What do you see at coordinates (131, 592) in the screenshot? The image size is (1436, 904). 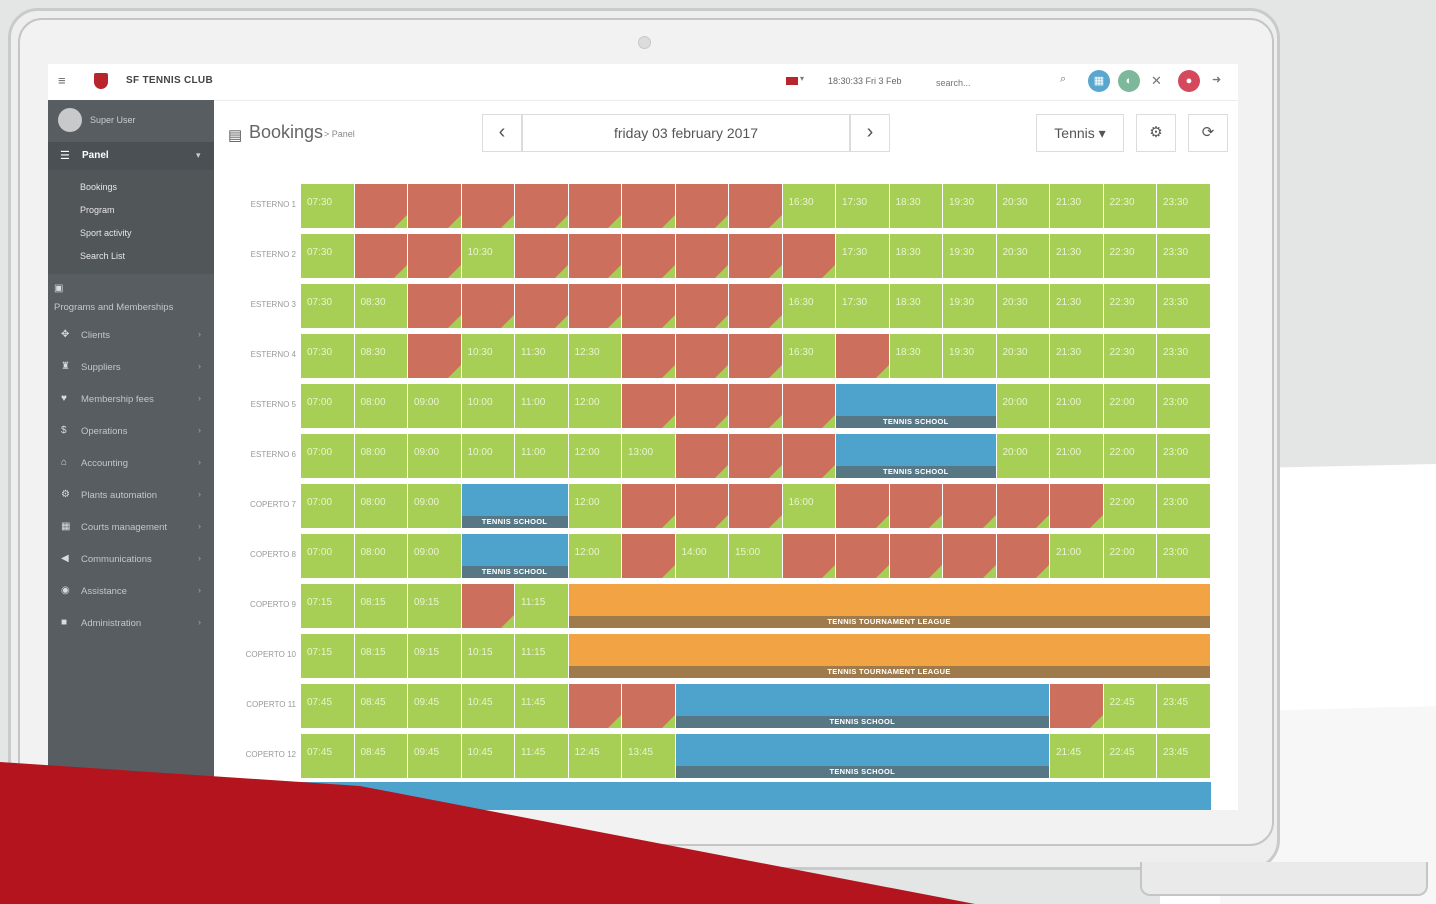 I see `sidebar-item-assistance: ◉ Assistance ›` at bounding box center [131, 592].